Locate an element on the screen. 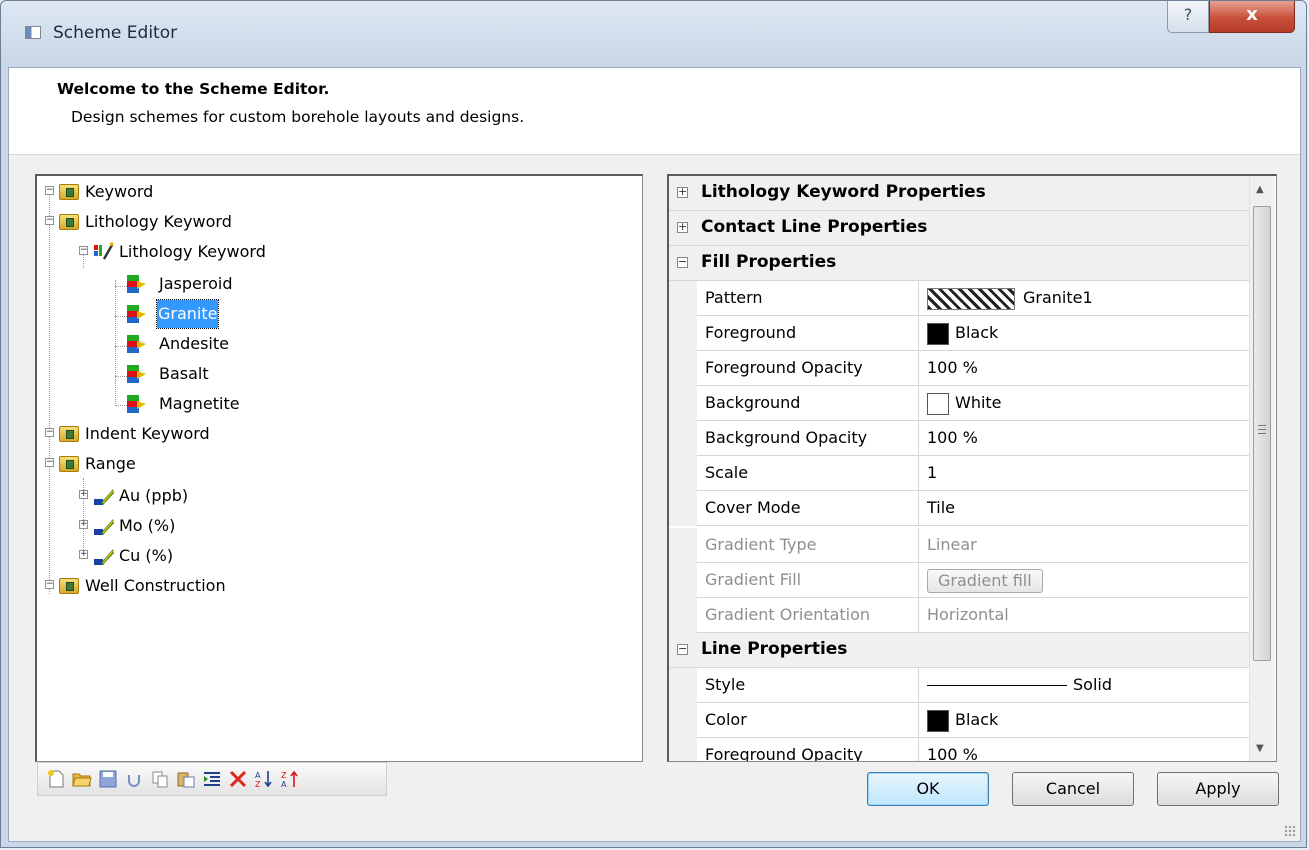 Image resolution: width=1309 pixels, height=850 pixels. tree-item-well-construction: − Well Construction is located at coordinates (337, 586).